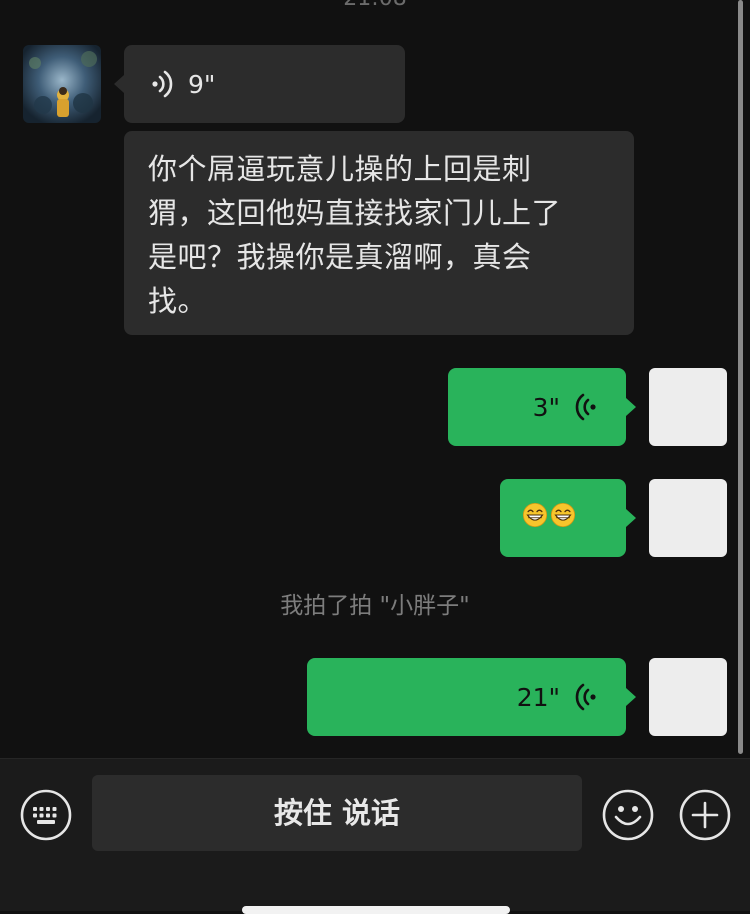 The image size is (750, 914). What do you see at coordinates (259, 84) in the screenshot?
I see `incoming-voice-message: 9"` at bounding box center [259, 84].